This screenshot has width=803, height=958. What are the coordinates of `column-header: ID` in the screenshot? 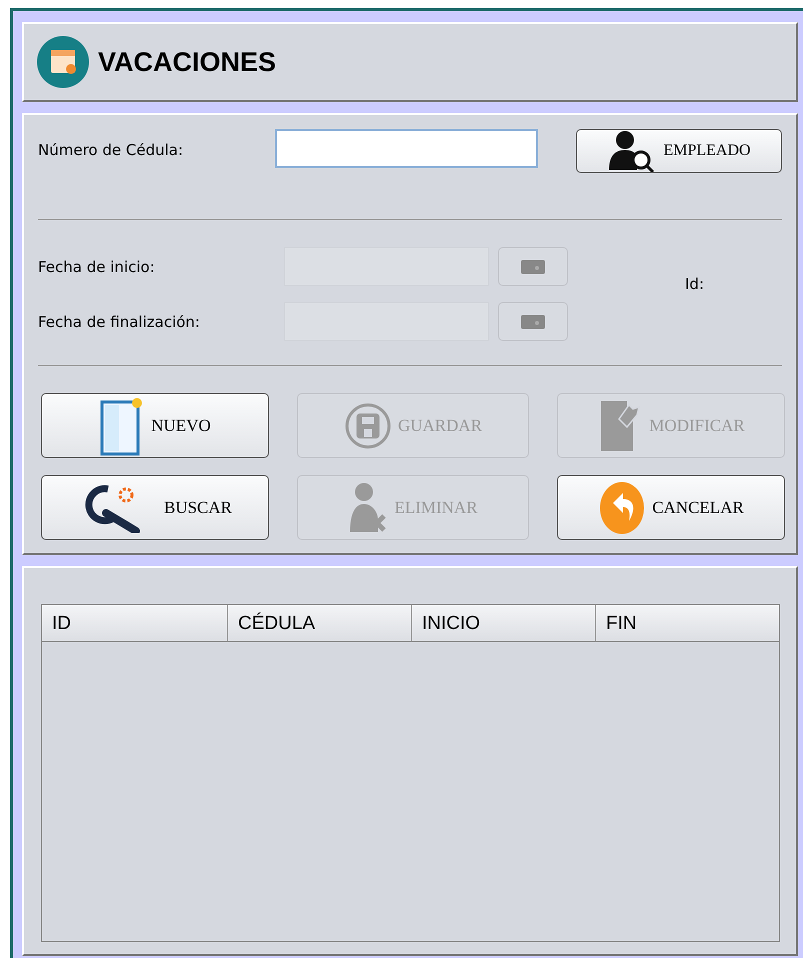 It's located at (135, 623).